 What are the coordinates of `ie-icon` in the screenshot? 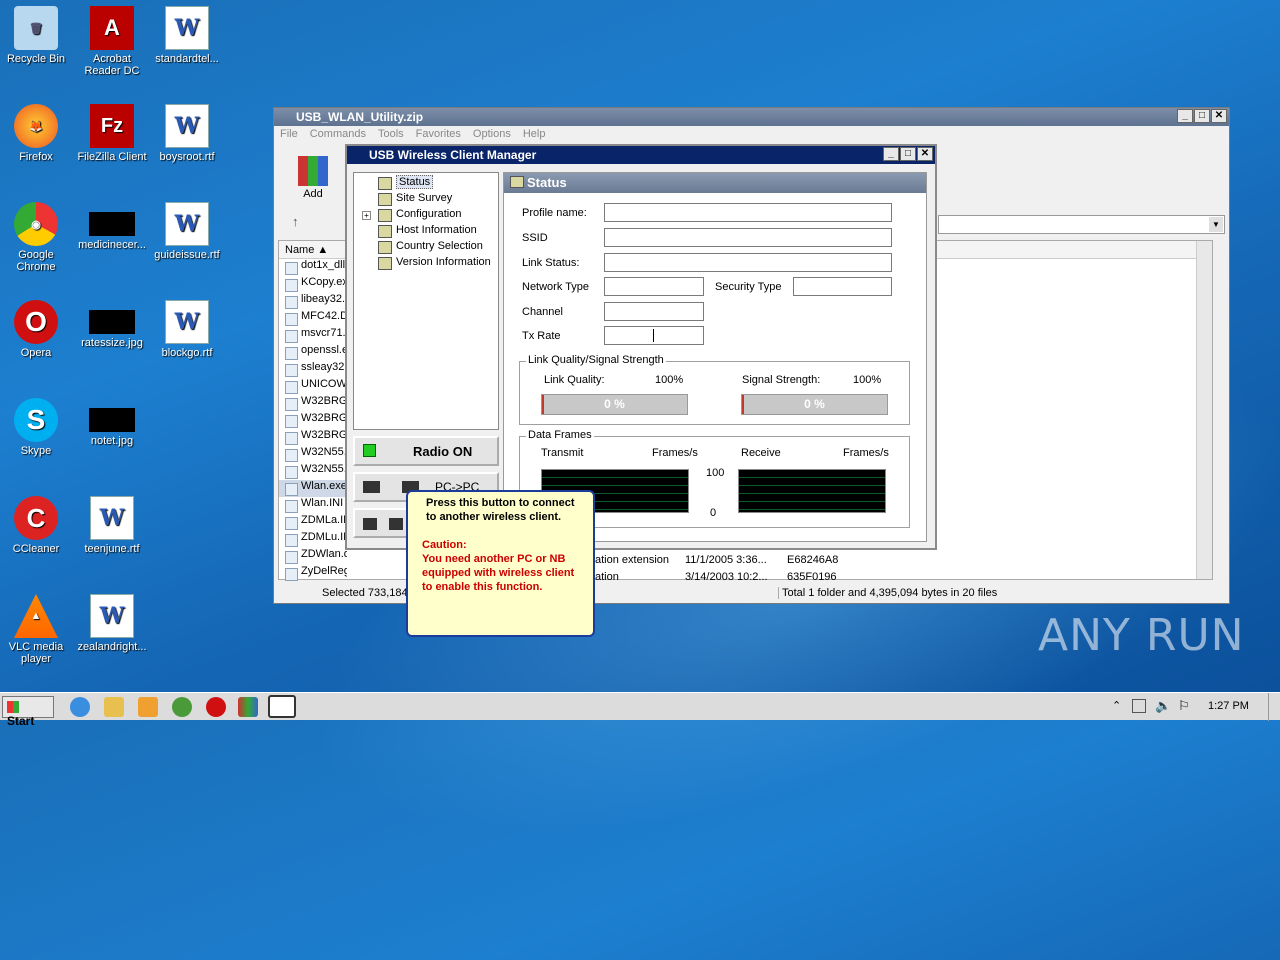 It's located at (80, 707).